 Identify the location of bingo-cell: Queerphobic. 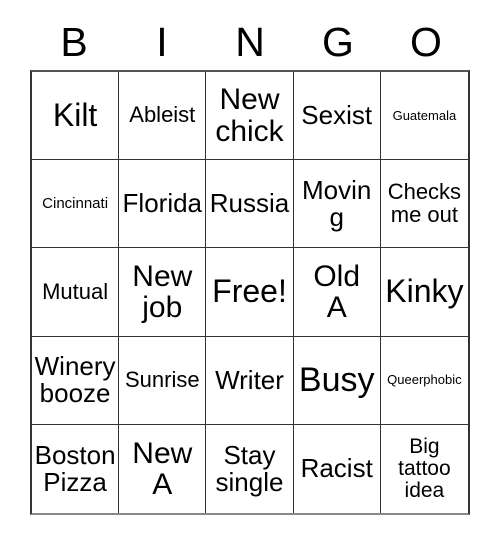
(424, 380).